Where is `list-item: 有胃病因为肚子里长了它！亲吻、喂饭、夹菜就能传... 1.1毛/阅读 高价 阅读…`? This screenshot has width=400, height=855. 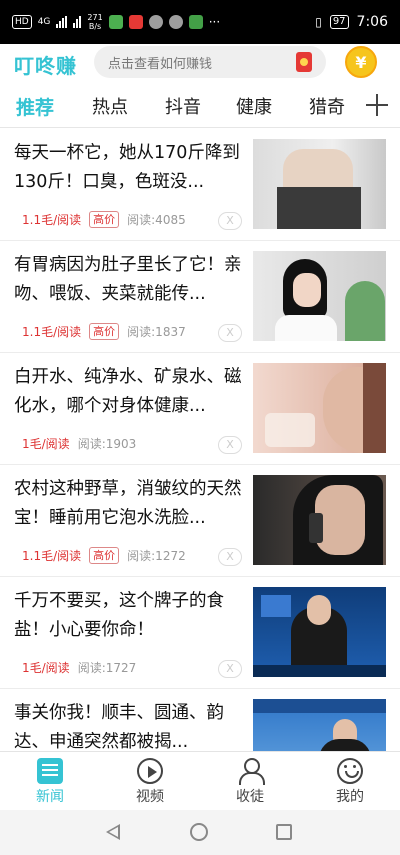
list-item: 有胃病因为肚子里长了它！亲吻、喂饭、夹菜就能传... 1.1毛/阅读 高价 阅读… is located at coordinates (200, 297).